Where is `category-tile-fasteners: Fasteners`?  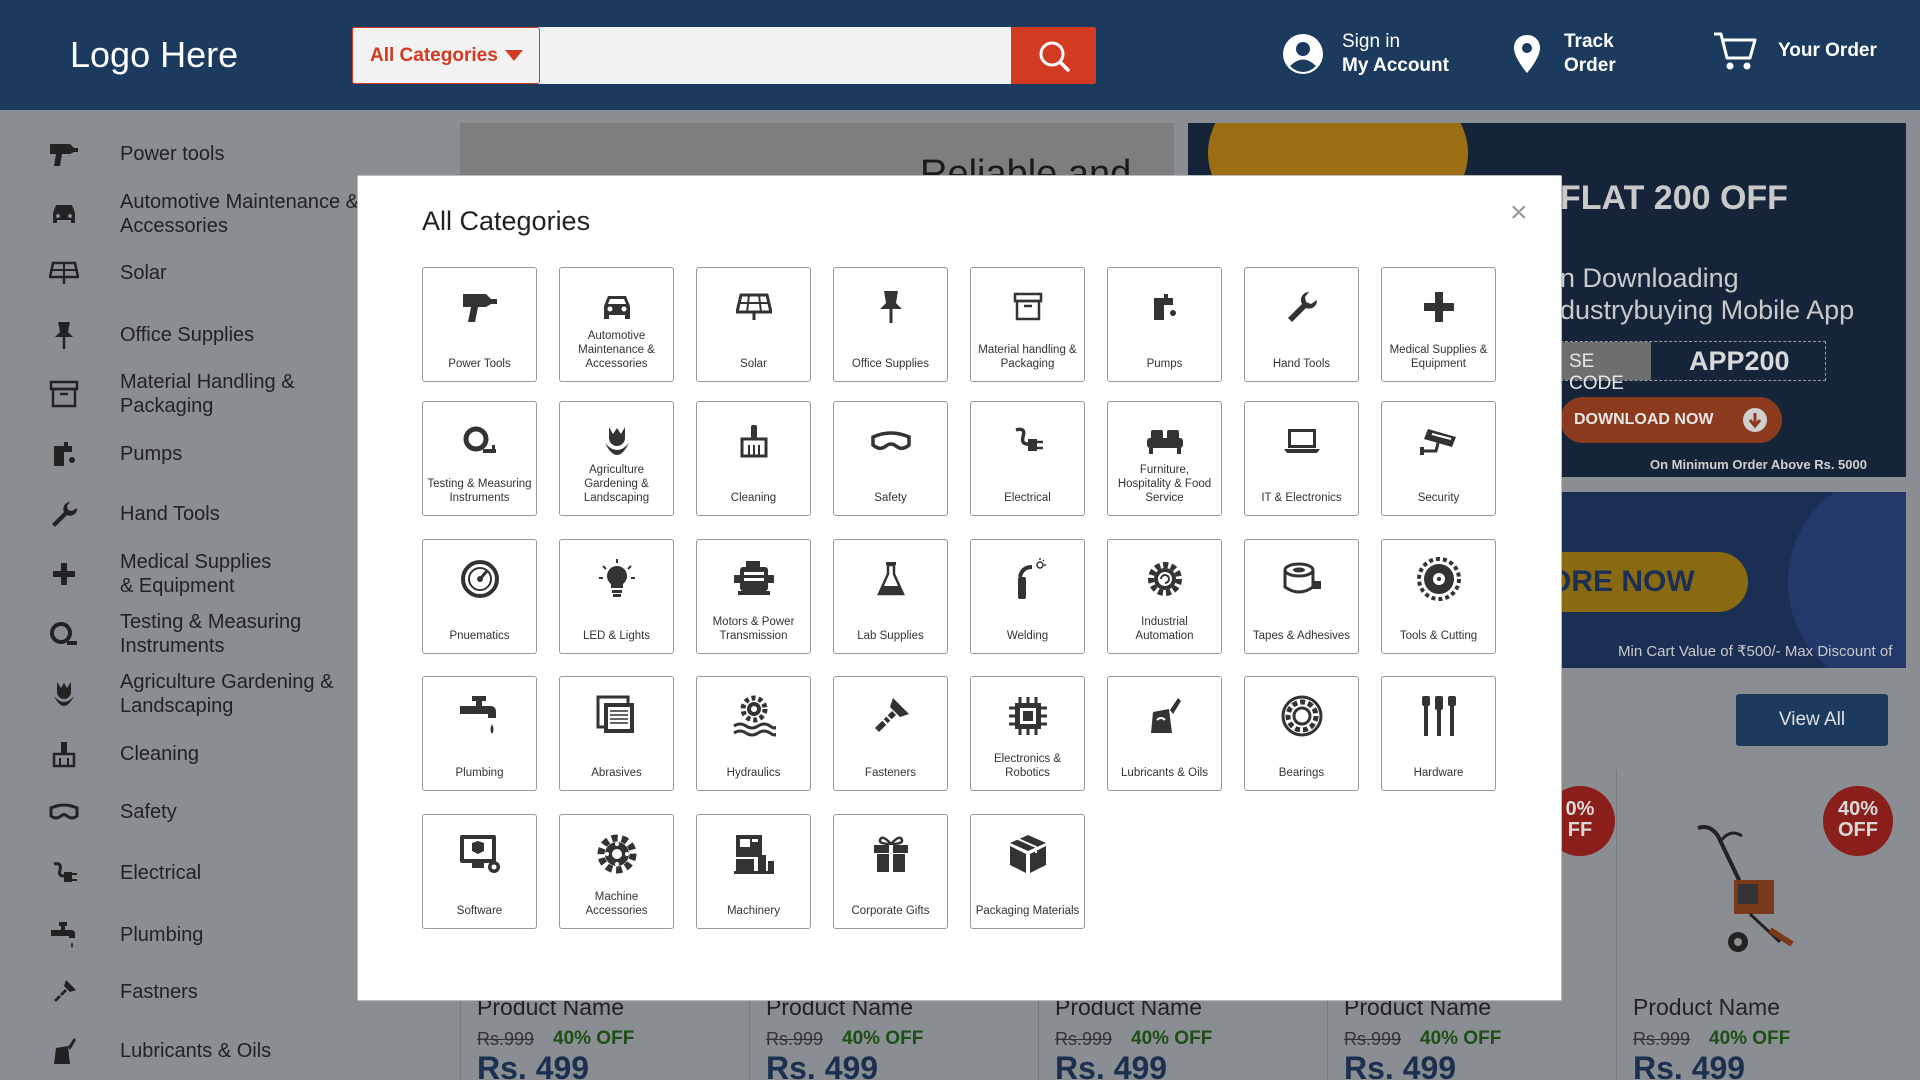
category-tile-fasteners: Fasteners is located at coordinates (890, 733).